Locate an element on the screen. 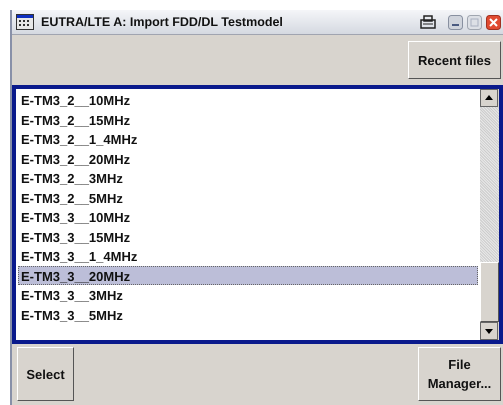 The image size is (503, 405). list-item: E-TM3_3__10MHz is located at coordinates (248, 216).